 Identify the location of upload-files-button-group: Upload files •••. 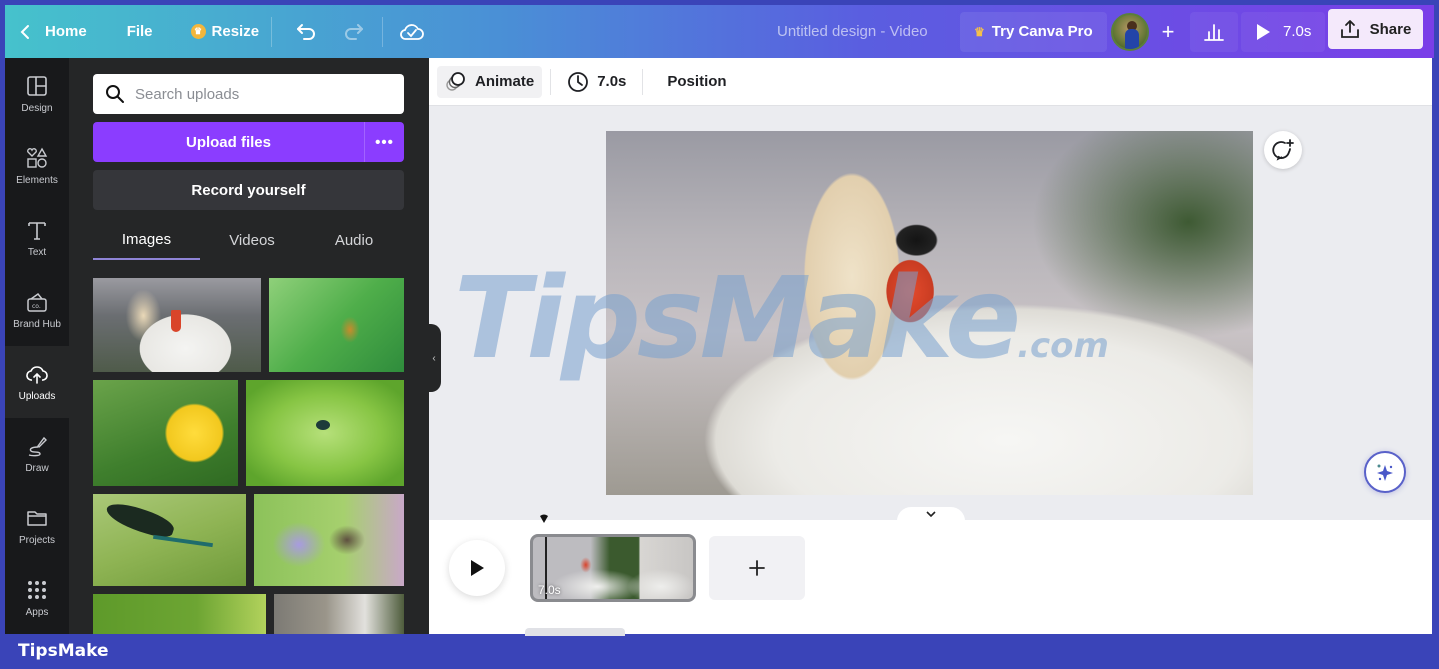
(248, 142).